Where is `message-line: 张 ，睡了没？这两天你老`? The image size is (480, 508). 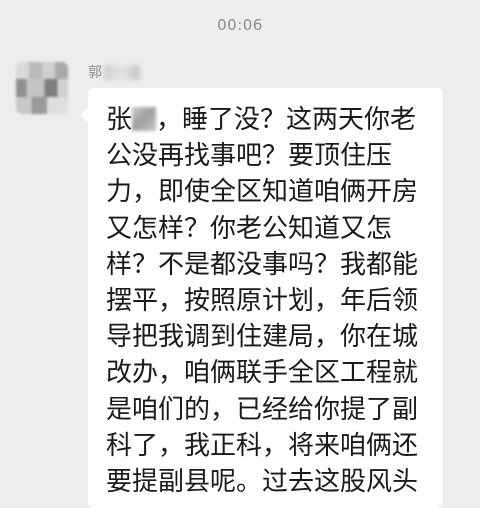
message-line: 张 ，睡了没？这两天你老 is located at coordinates (267, 120).